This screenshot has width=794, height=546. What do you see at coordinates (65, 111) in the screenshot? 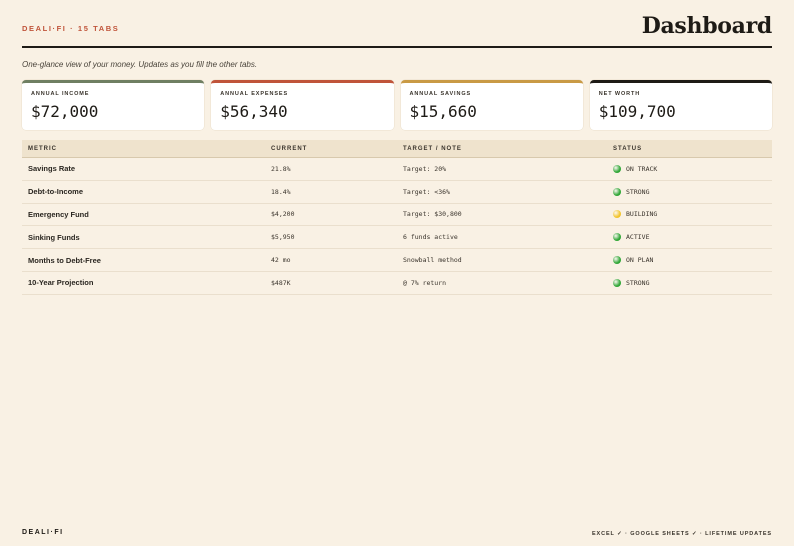
I see `card-value: $72,000` at bounding box center [65, 111].